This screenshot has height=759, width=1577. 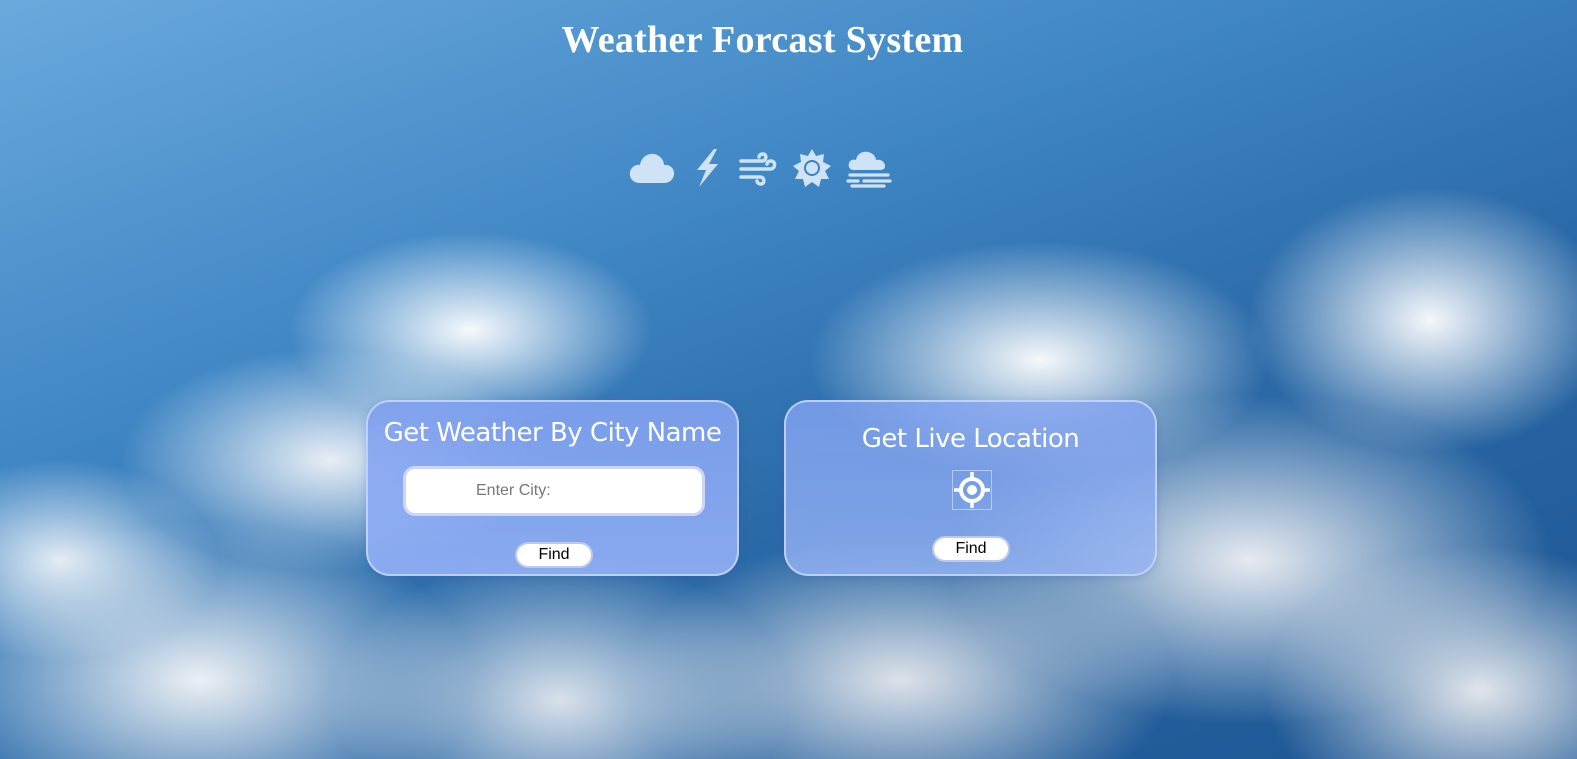 What do you see at coordinates (652, 168) in the screenshot?
I see `cloud-icon` at bounding box center [652, 168].